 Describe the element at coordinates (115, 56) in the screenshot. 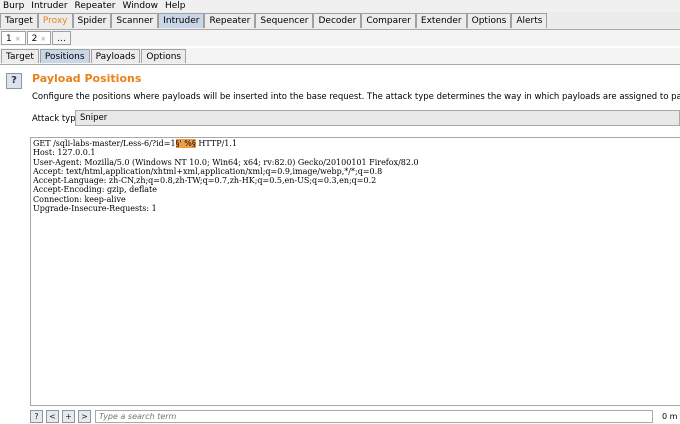

I see `tab-payloads: Payloads` at that location.